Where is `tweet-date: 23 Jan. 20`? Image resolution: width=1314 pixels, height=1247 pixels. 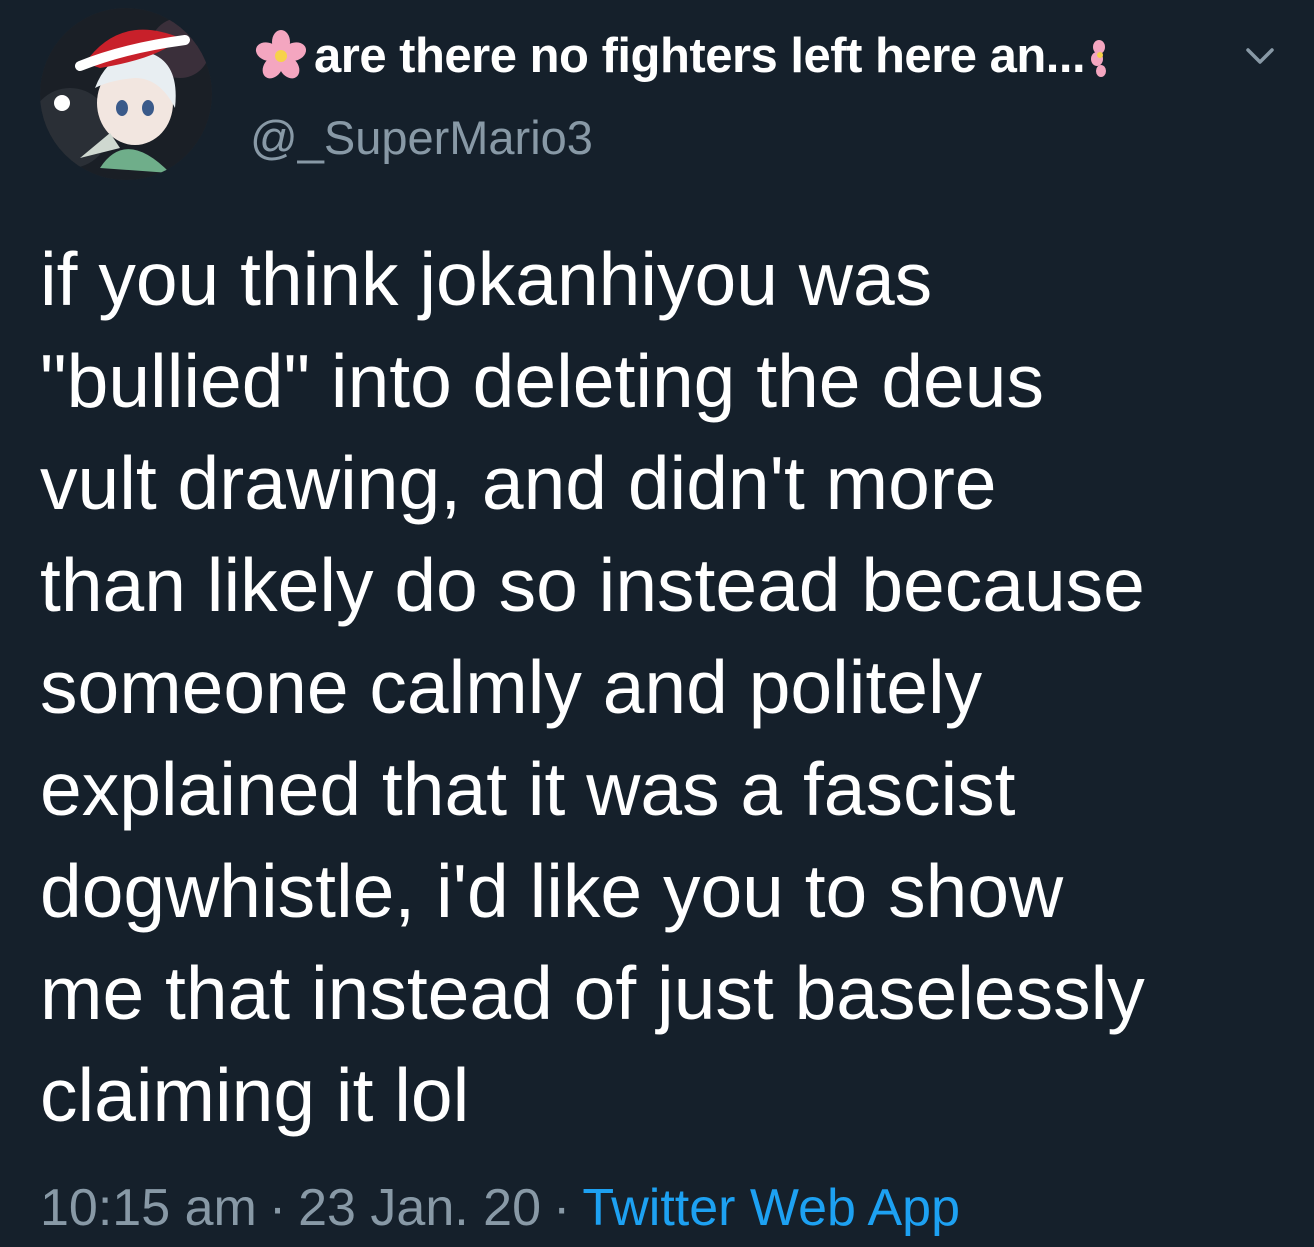 tweet-date: 23 Jan. 20 is located at coordinates (419, 1208).